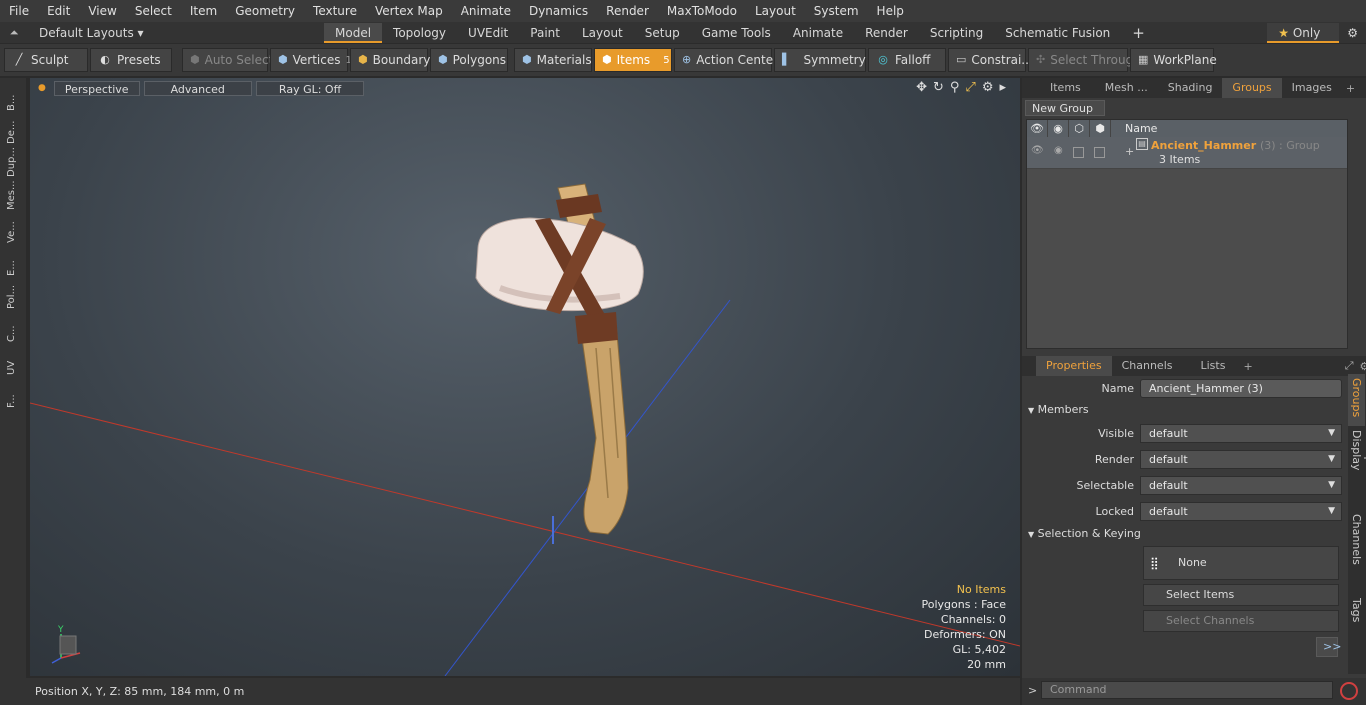 The image size is (1366, 705). Describe the element at coordinates (1058, 128) in the screenshot. I see `render-col-icon: ◉` at that location.